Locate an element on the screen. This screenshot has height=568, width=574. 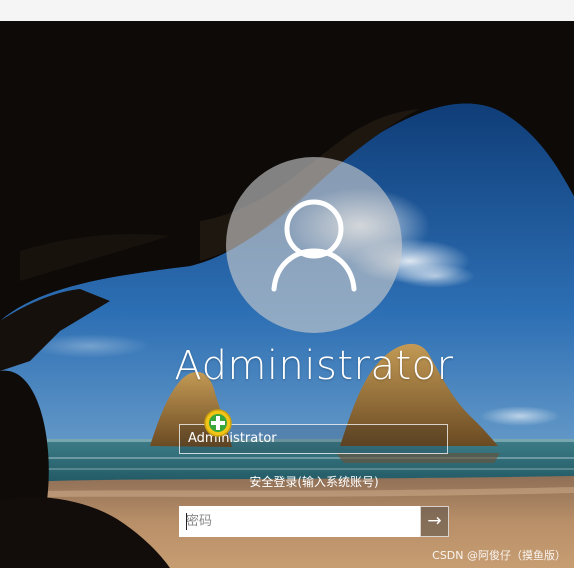
submit-button: → is located at coordinates (434, 521).